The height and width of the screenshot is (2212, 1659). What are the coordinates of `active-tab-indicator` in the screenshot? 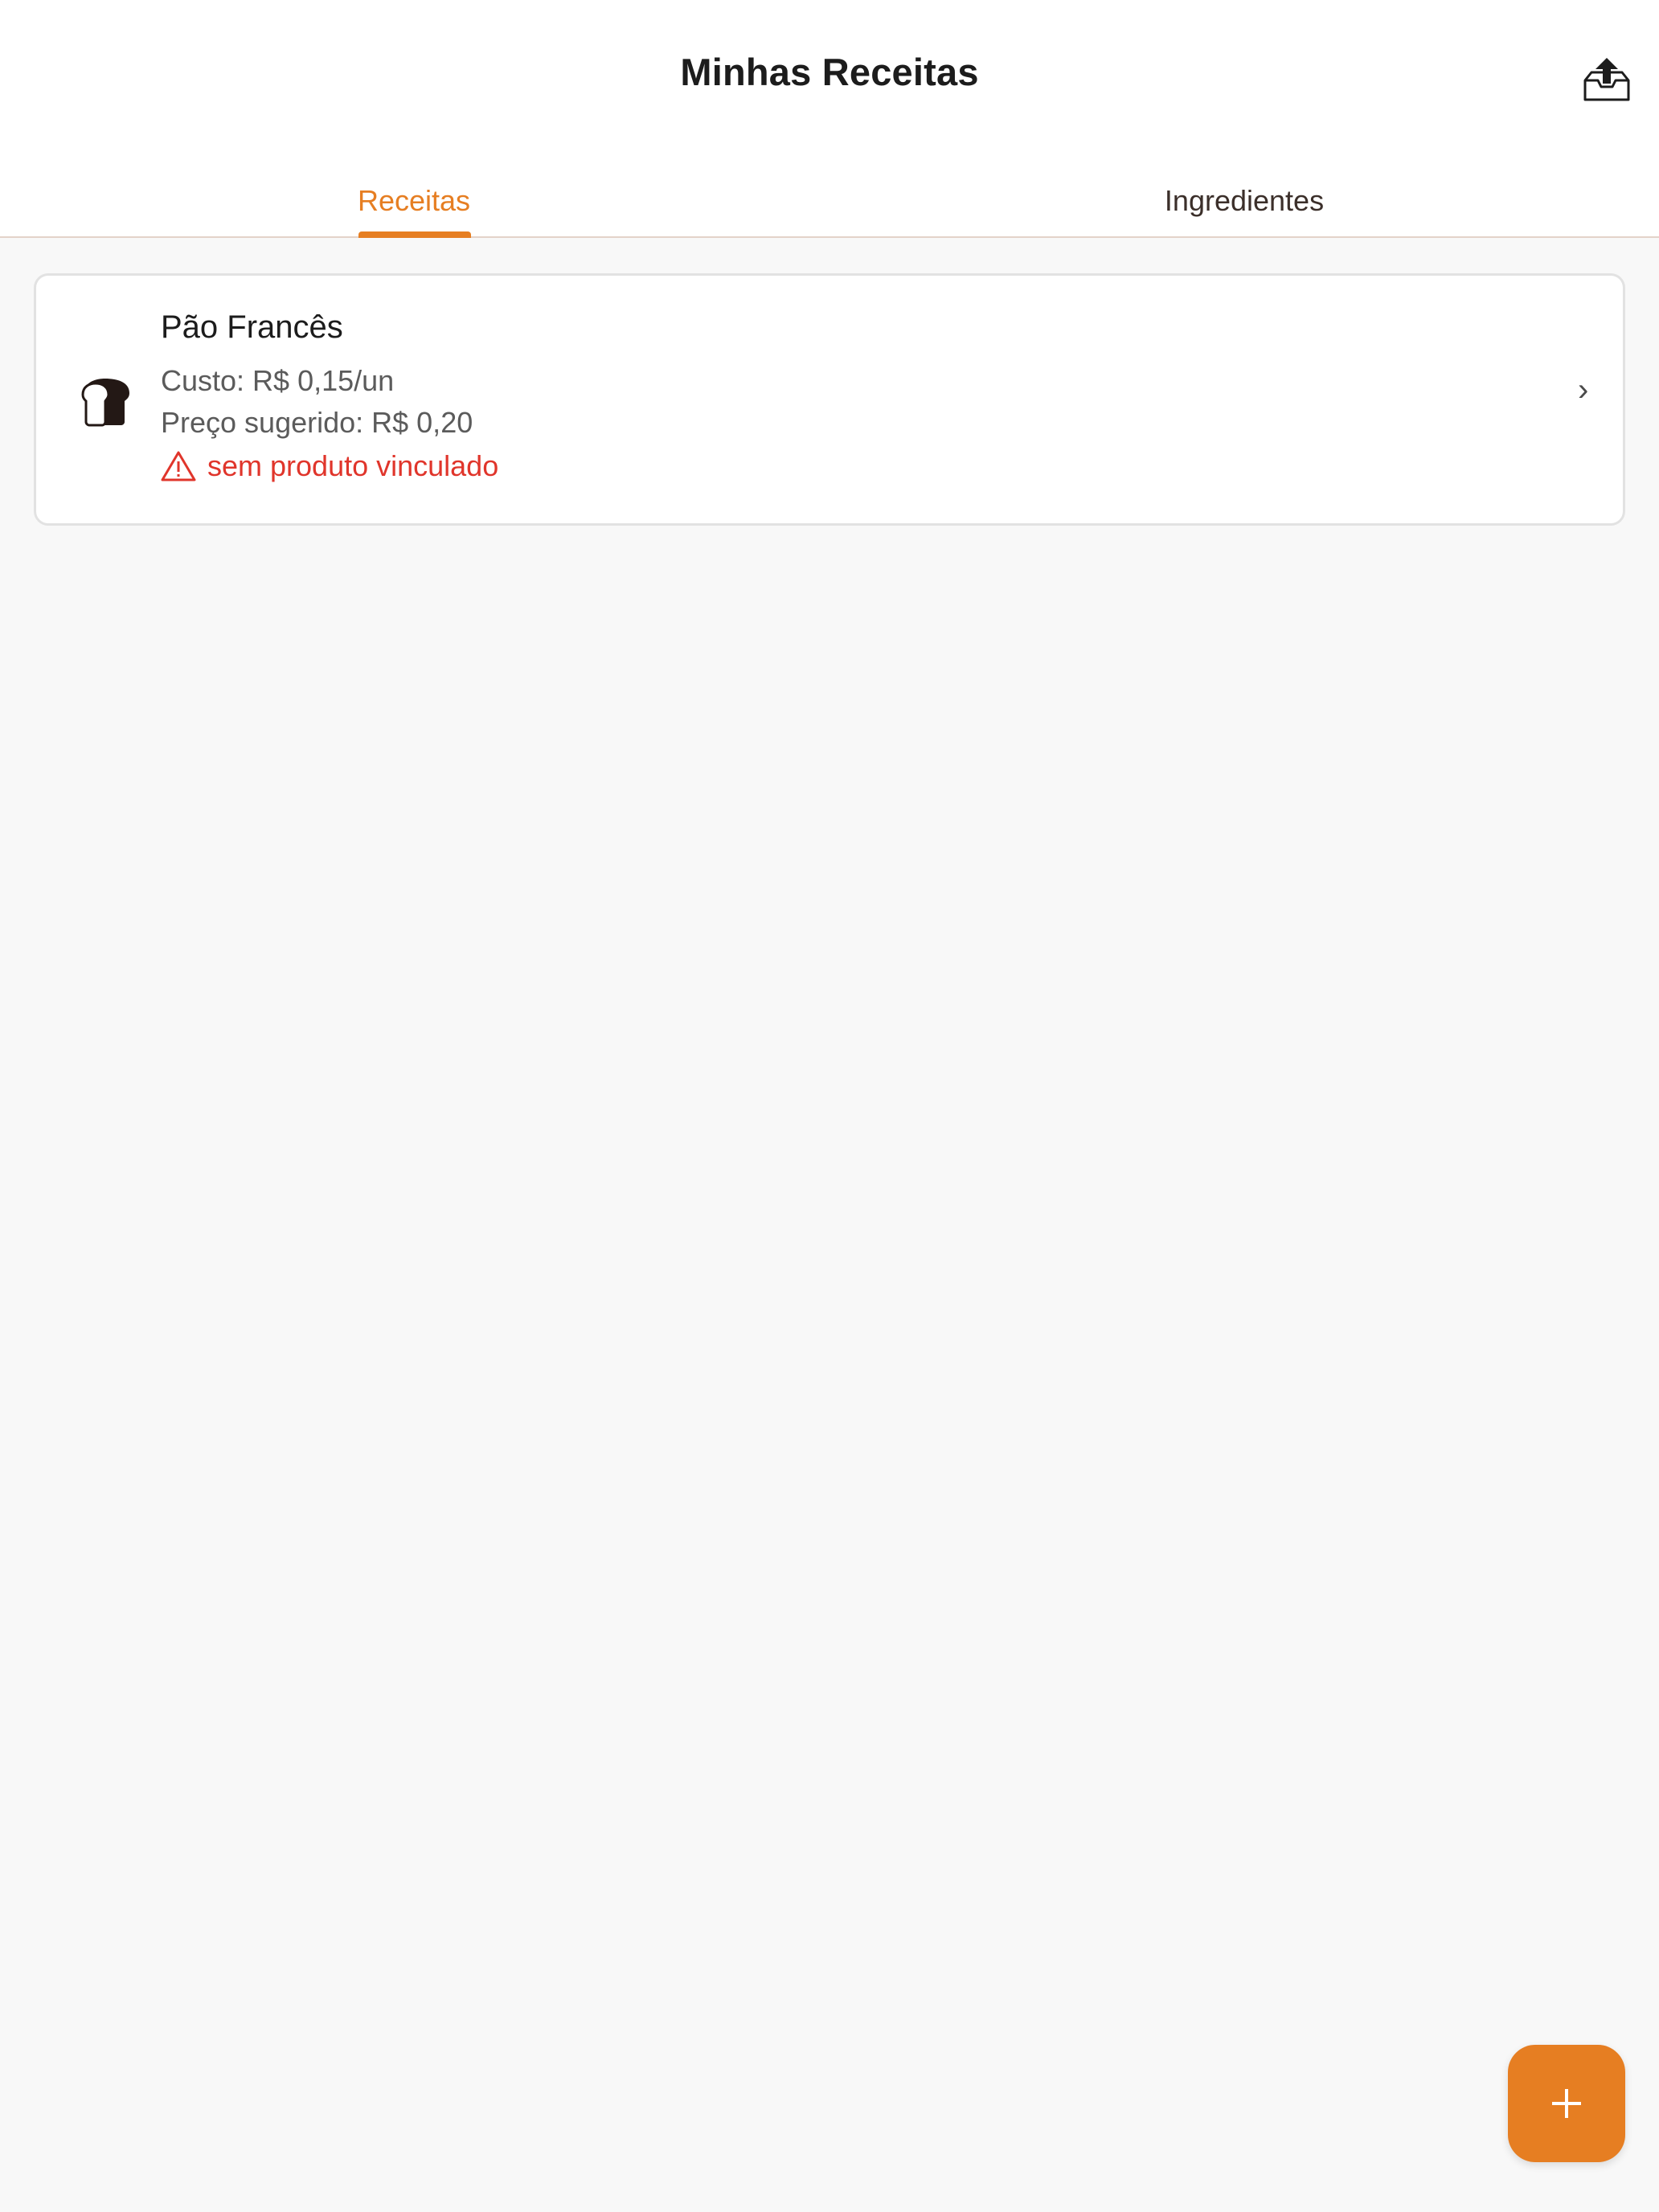 It's located at (414, 234).